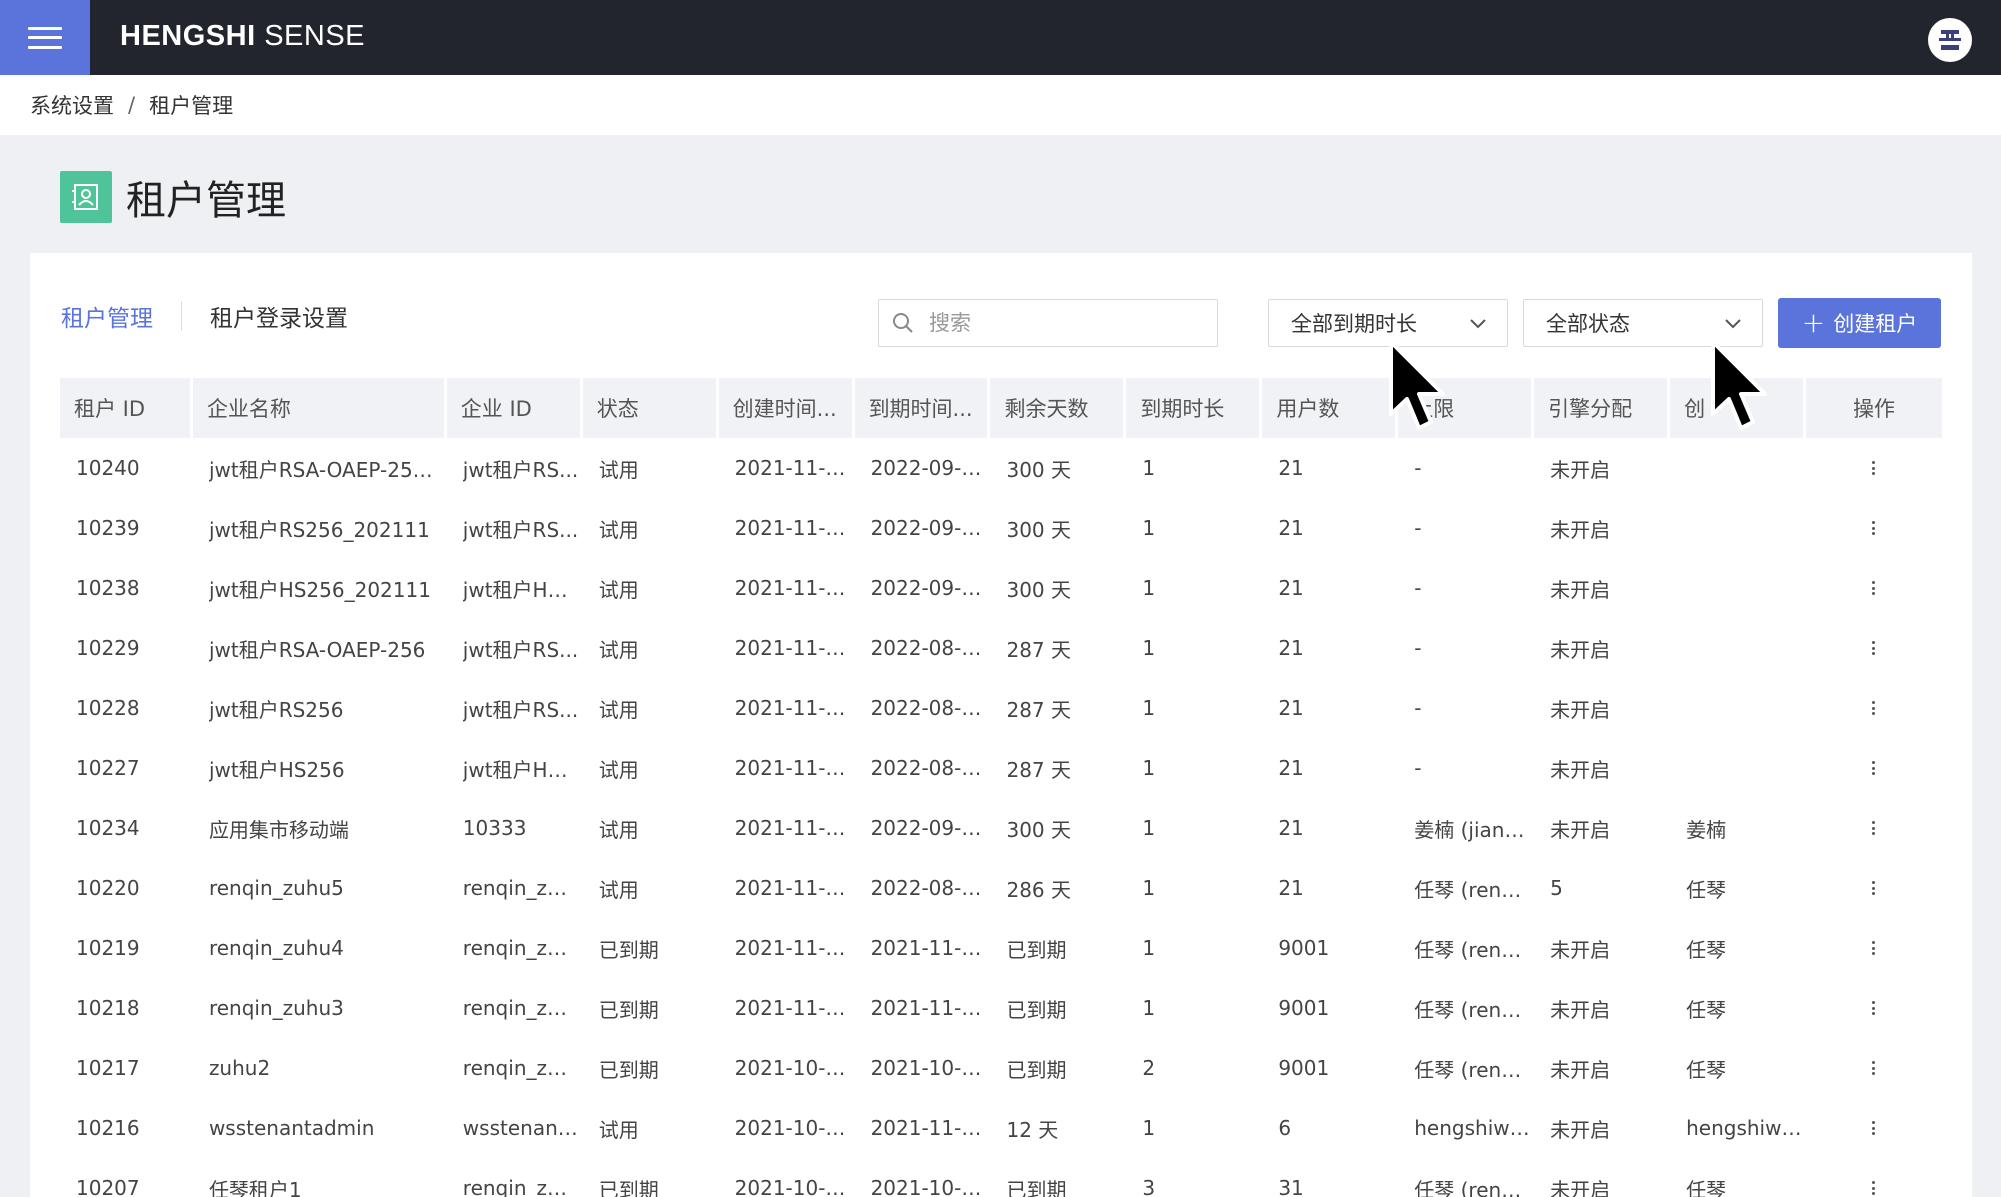  Describe the element at coordinates (72, 105) in the screenshot. I see `breadcrumb-system-settings: 系统设置` at that location.